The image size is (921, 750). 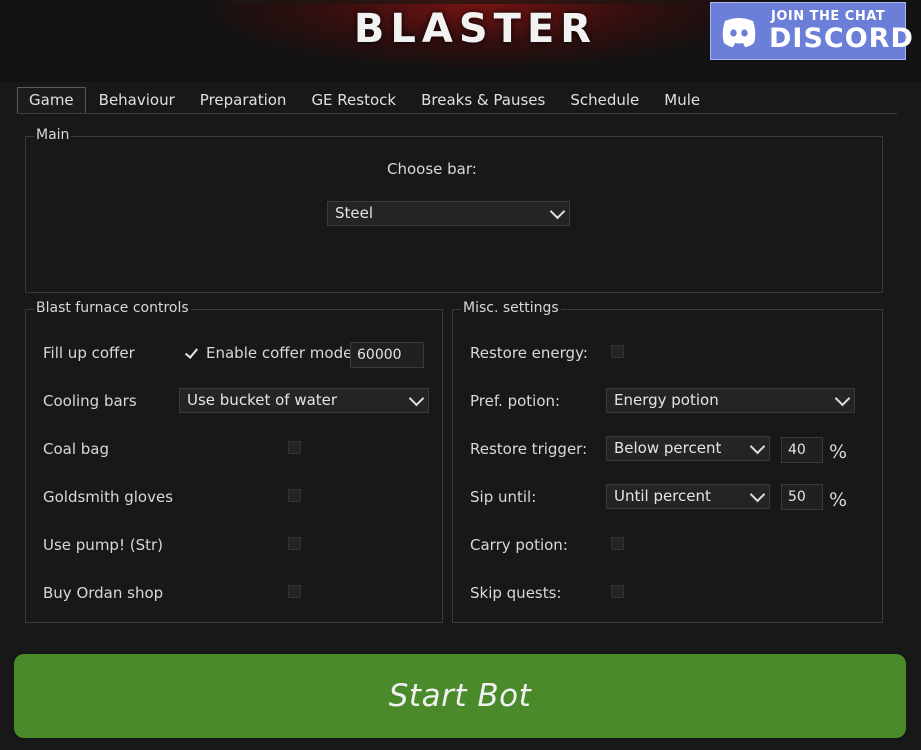 What do you see at coordinates (294, 591) in the screenshot?
I see `buy-ordan-checkbox` at bounding box center [294, 591].